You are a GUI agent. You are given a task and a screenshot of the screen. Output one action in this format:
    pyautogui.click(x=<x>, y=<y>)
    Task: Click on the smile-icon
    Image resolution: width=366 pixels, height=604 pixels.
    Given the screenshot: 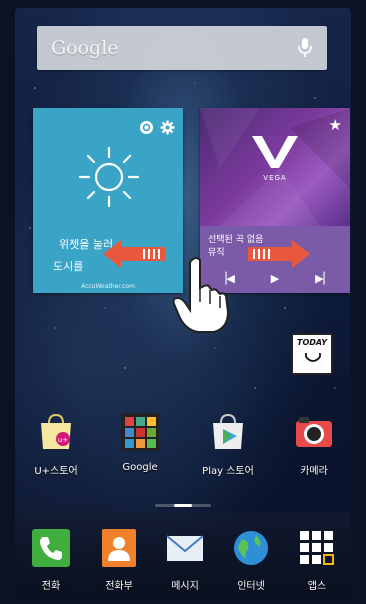 What is the action you would take?
    pyautogui.click(x=313, y=357)
    